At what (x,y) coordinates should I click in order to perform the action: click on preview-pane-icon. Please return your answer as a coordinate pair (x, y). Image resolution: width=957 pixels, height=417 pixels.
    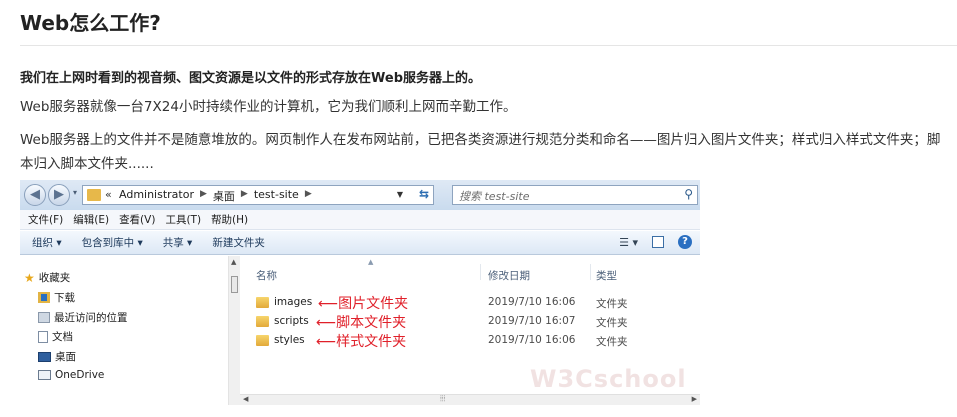
    Looking at the image, I should click on (658, 242).